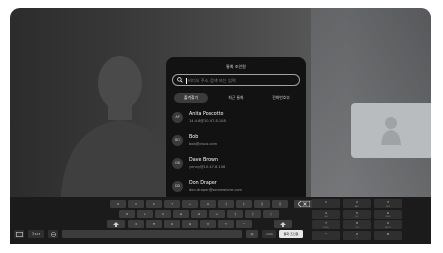 The width and height of the screenshot is (443, 253). I want to click on contact-item: BO Bob bob@cisco.com, so click(236, 141).